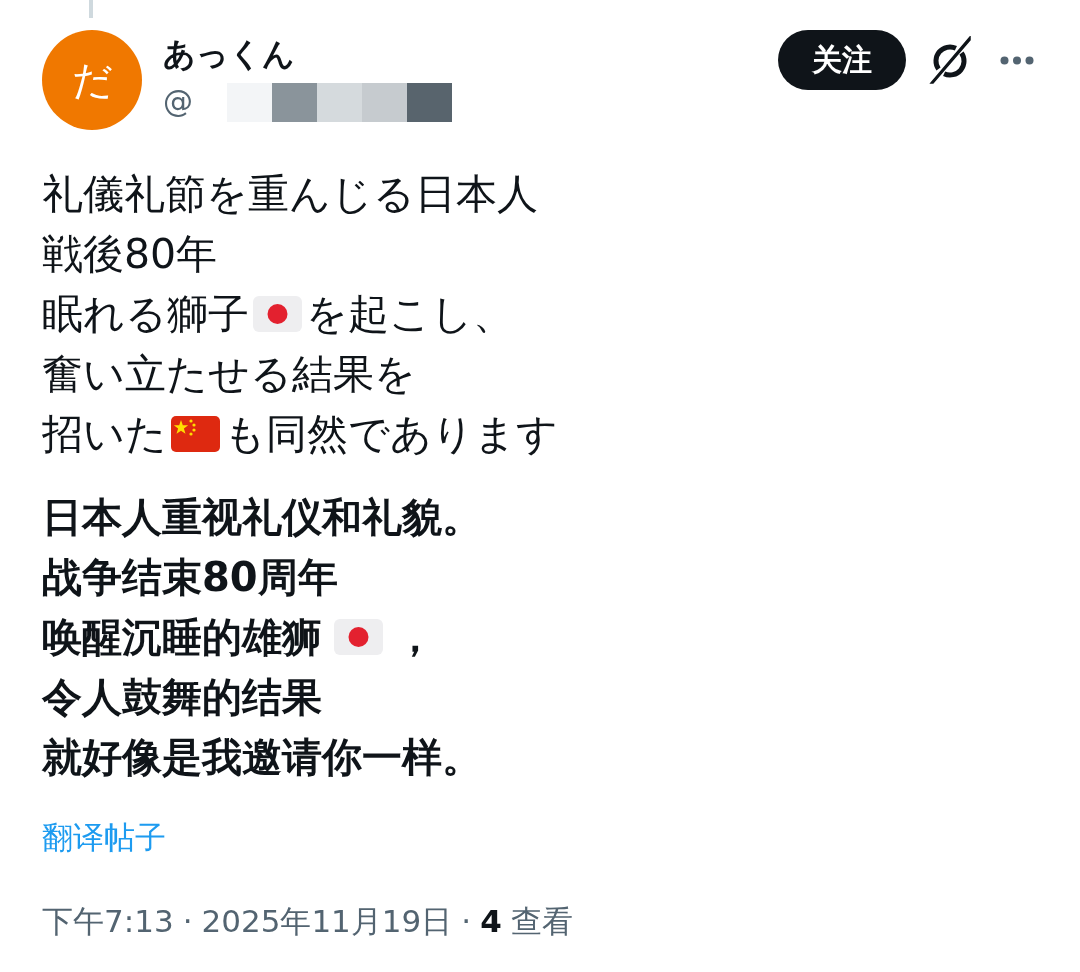 The width and height of the screenshot is (1080, 972). I want to click on author-name: あっくん, so click(229, 54).